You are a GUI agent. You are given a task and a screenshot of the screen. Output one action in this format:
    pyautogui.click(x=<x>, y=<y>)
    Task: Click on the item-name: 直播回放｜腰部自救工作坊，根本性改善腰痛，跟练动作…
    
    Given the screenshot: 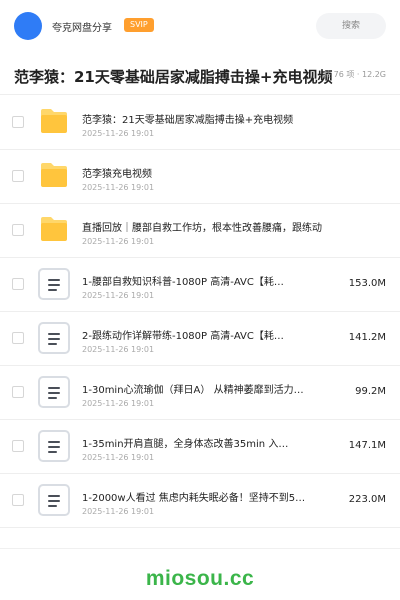 What is the action you would take?
    pyautogui.click(x=202, y=226)
    